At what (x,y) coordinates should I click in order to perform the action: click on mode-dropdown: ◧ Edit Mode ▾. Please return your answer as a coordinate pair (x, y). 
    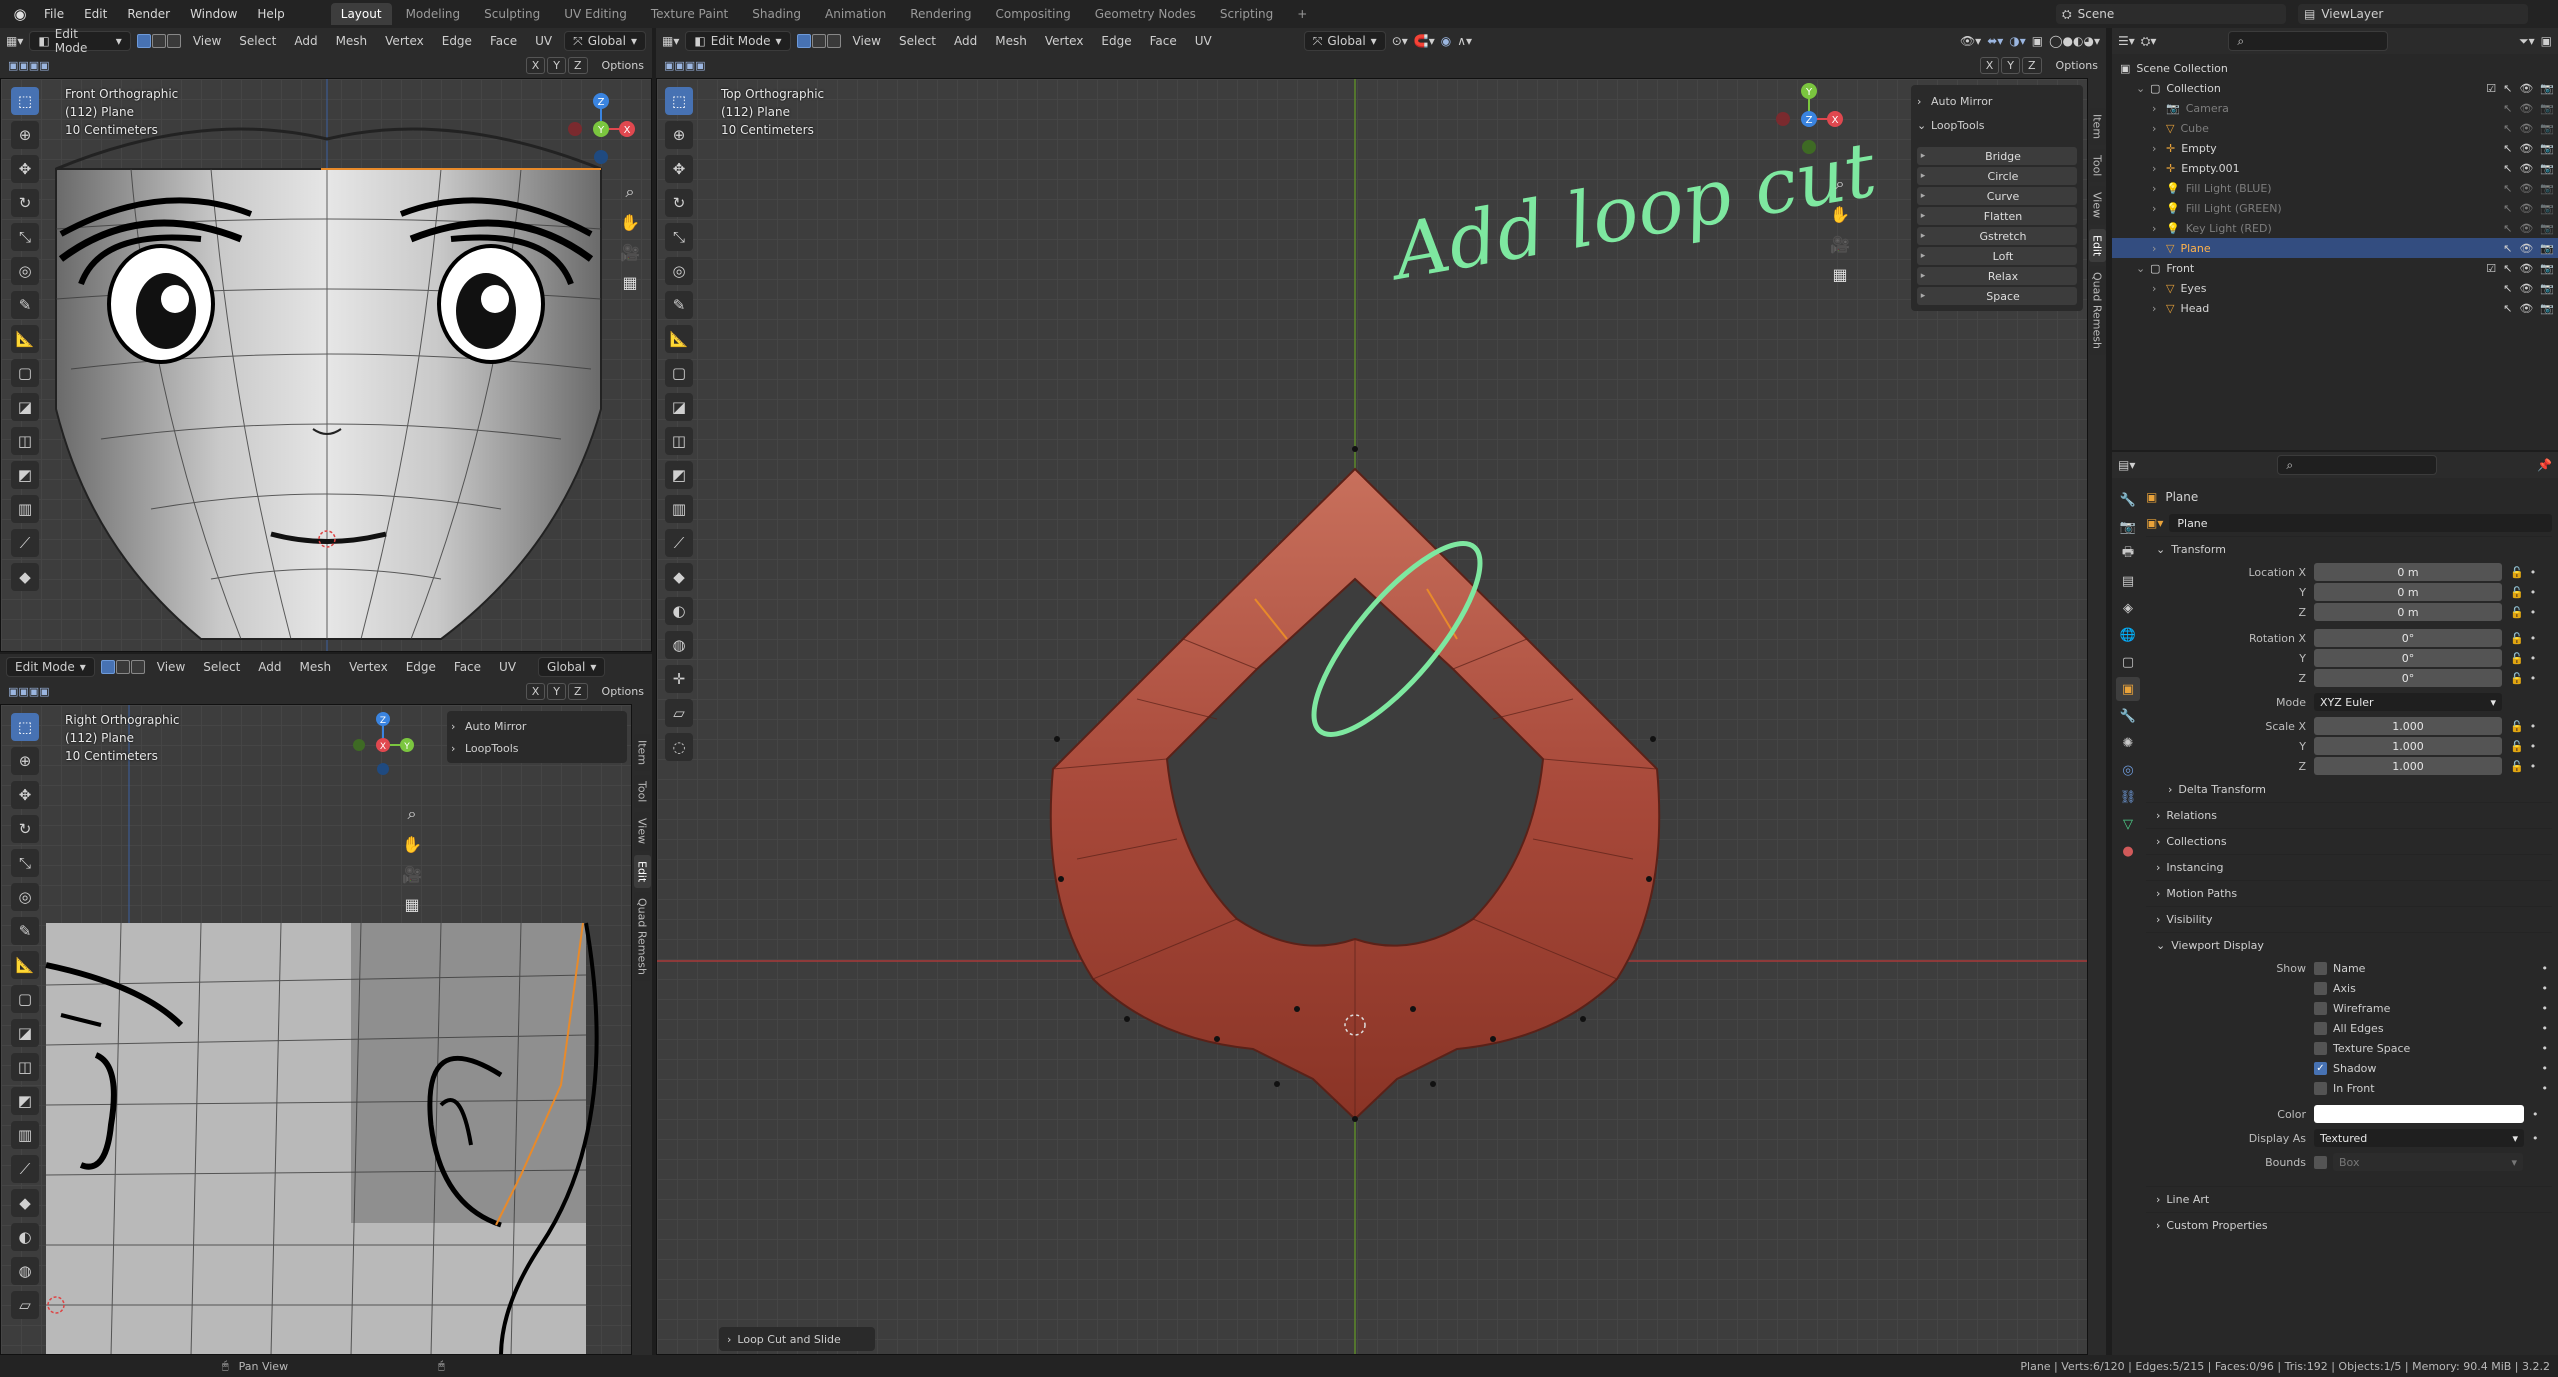
    Looking at the image, I should click on (80, 41).